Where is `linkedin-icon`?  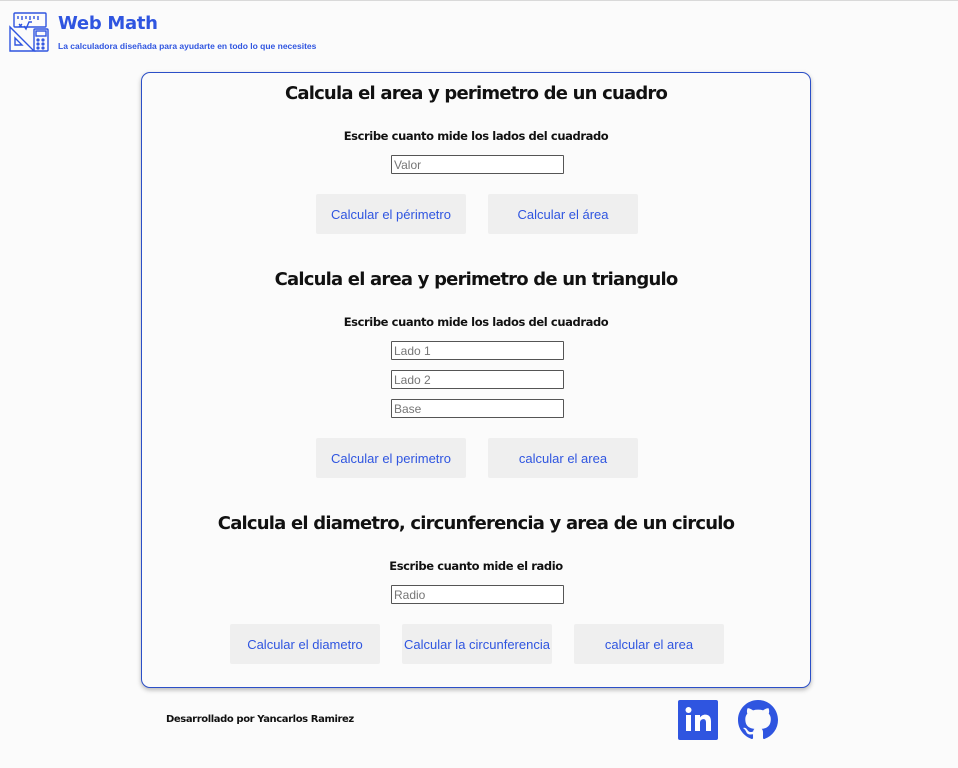 linkedin-icon is located at coordinates (698, 720).